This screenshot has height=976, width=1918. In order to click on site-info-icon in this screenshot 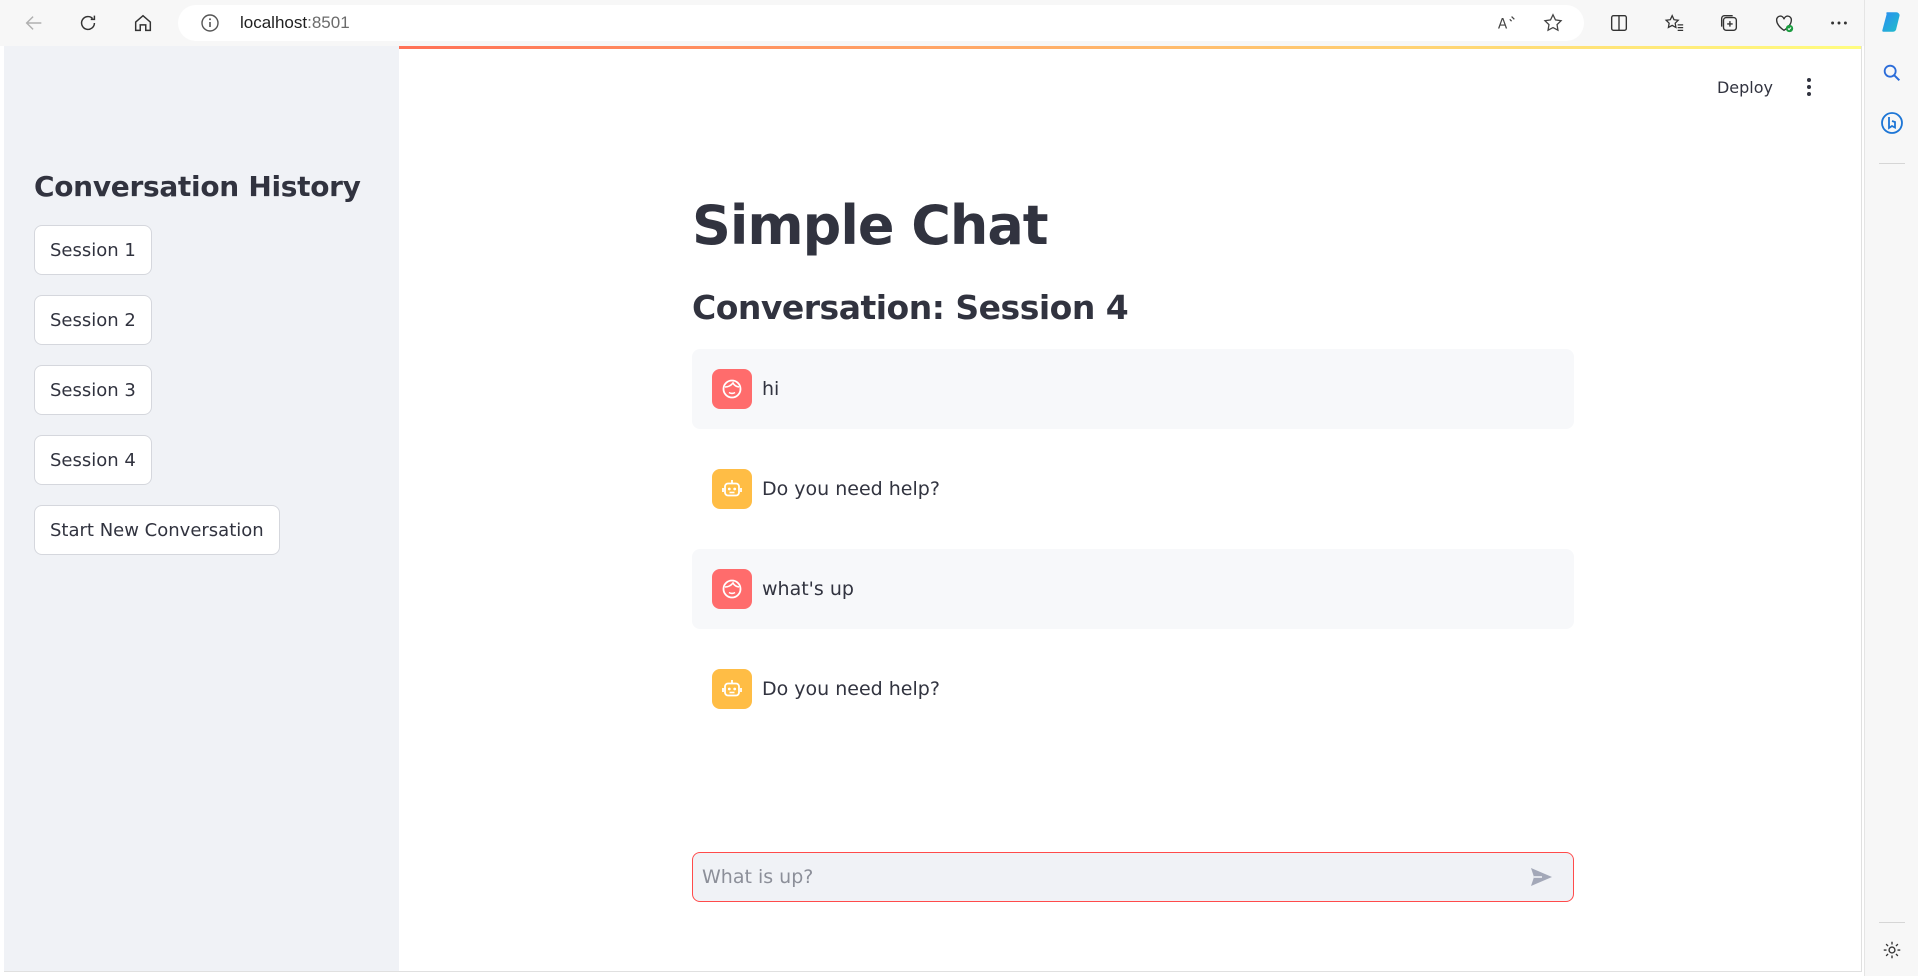, I will do `click(210, 23)`.